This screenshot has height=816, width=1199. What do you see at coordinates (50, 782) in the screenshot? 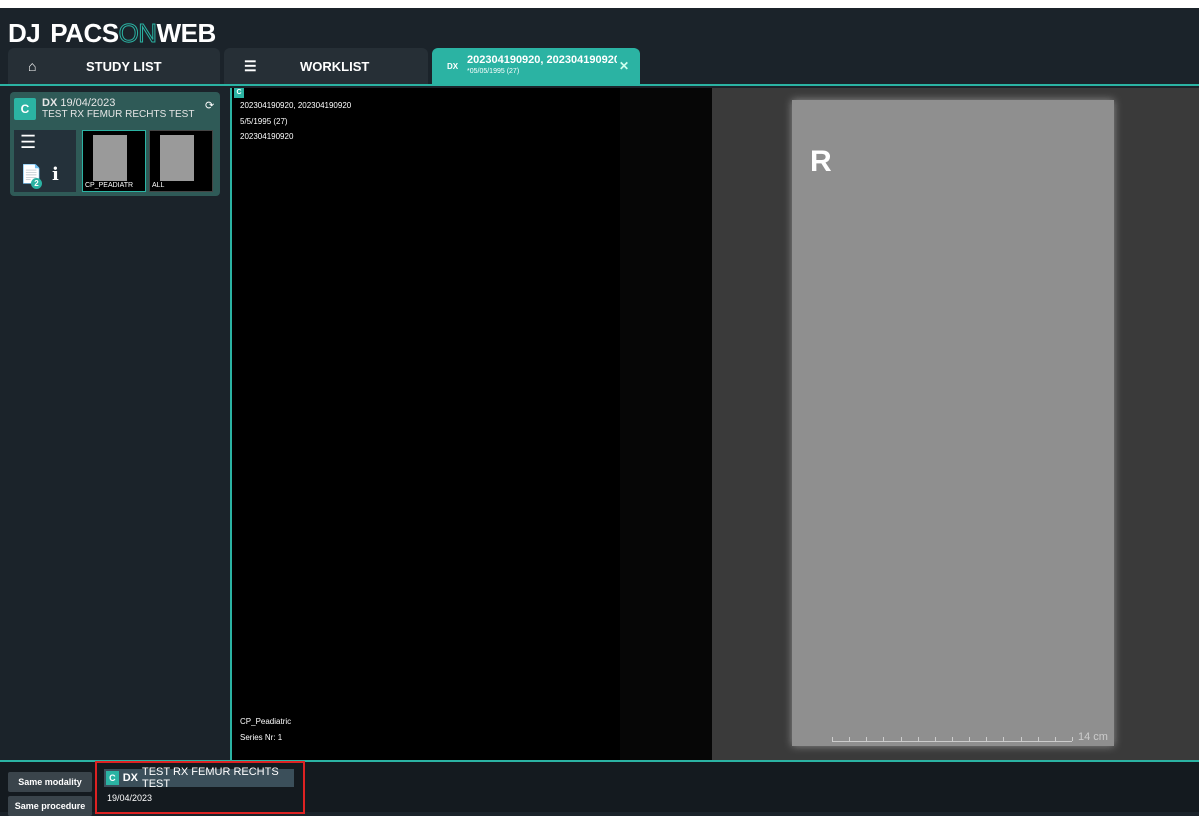
I see `same-modality-button: Same modality` at bounding box center [50, 782].